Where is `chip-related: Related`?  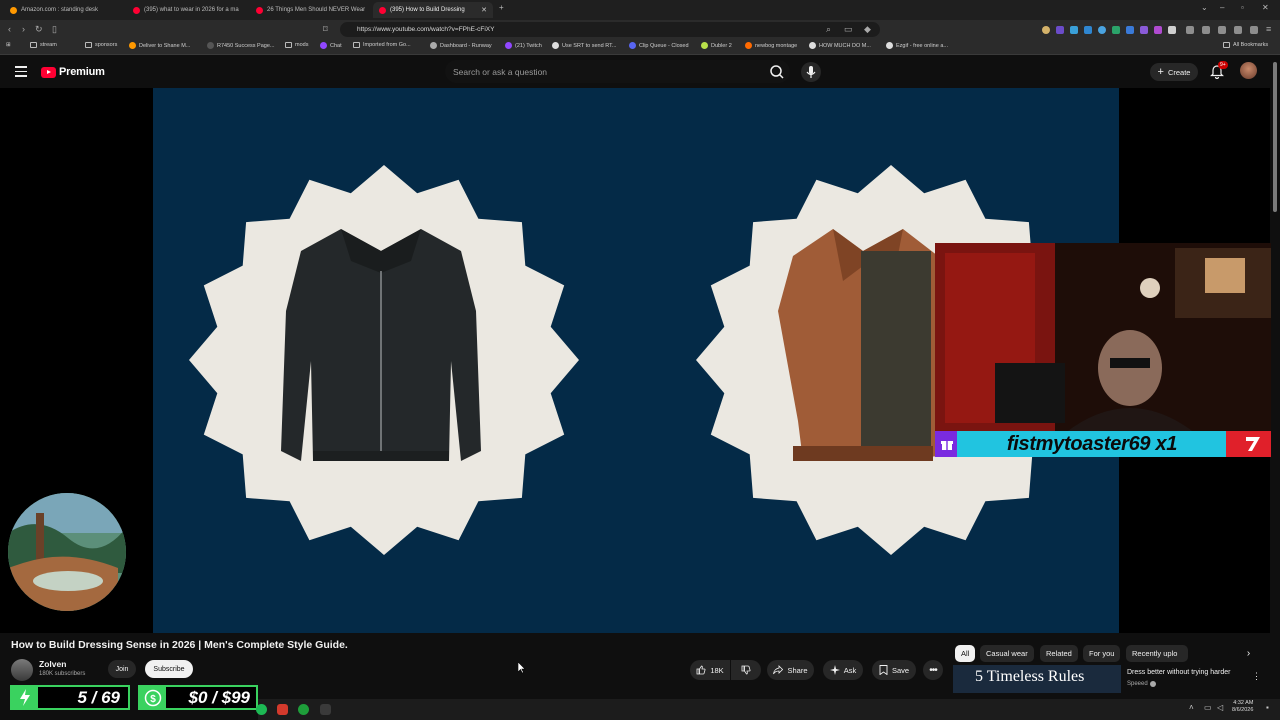 chip-related: Related is located at coordinates (1059, 653).